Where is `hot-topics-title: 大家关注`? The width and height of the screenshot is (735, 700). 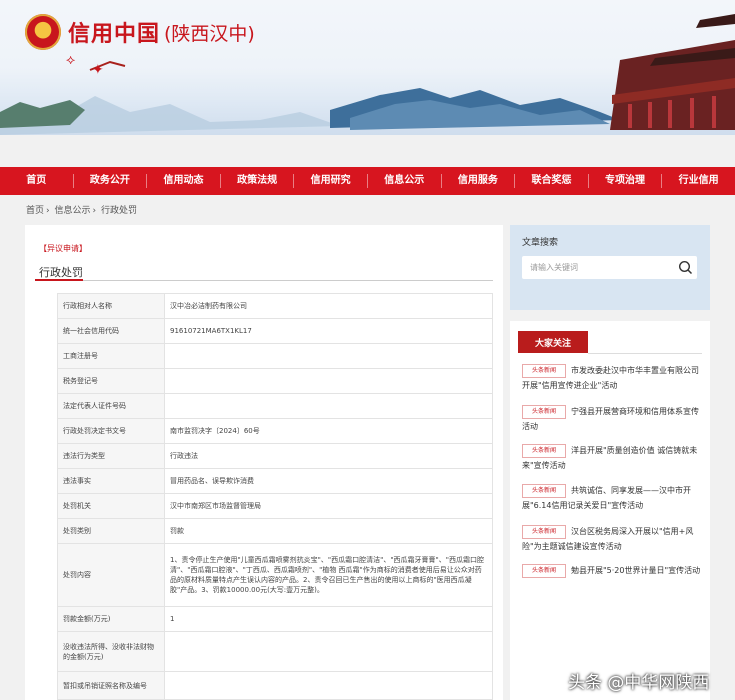 hot-topics-title: 大家关注 is located at coordinates (553, 342).